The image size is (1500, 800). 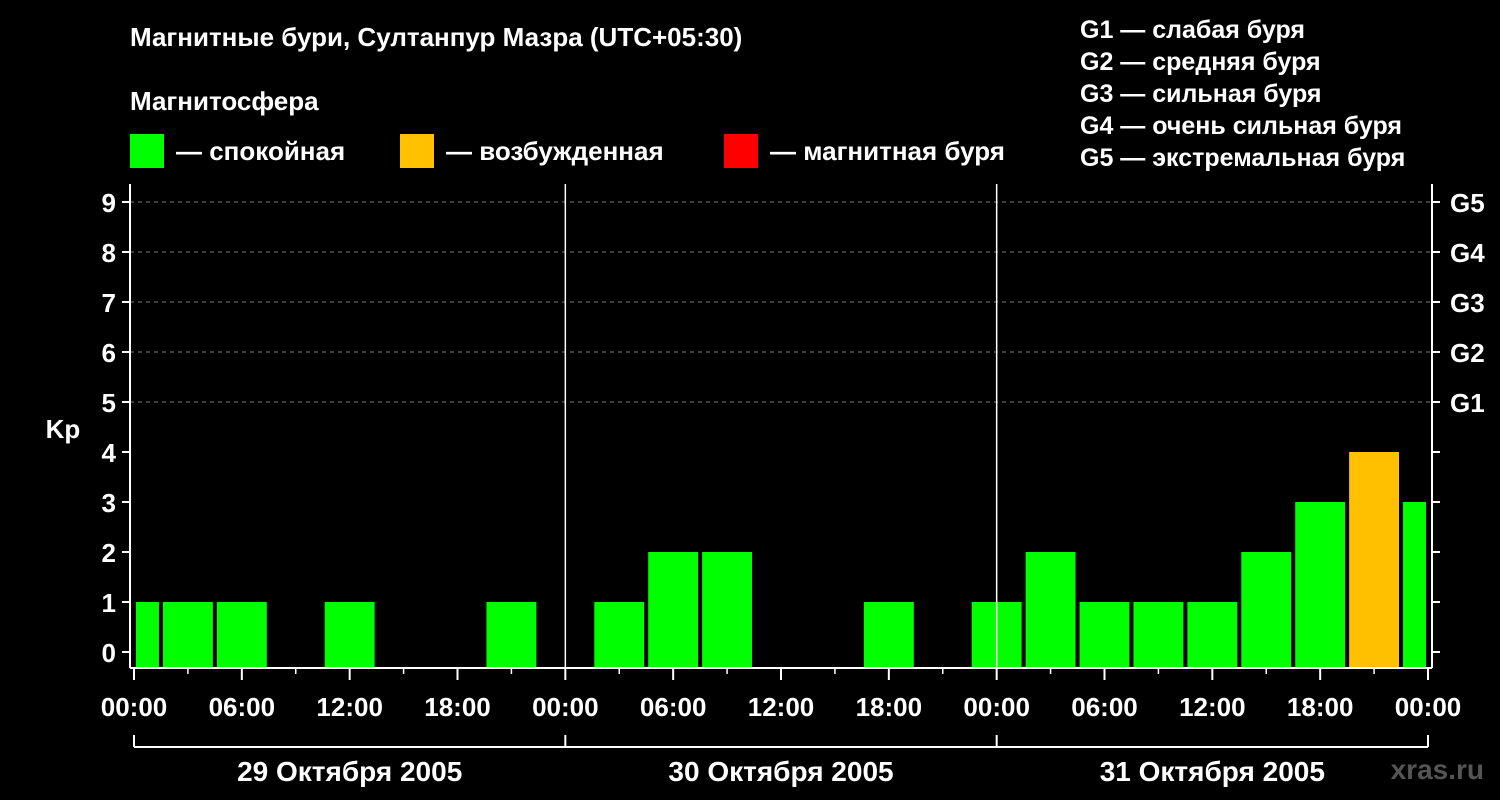 I want to click on y-tick-label: 9, so click(x=109, y=203).